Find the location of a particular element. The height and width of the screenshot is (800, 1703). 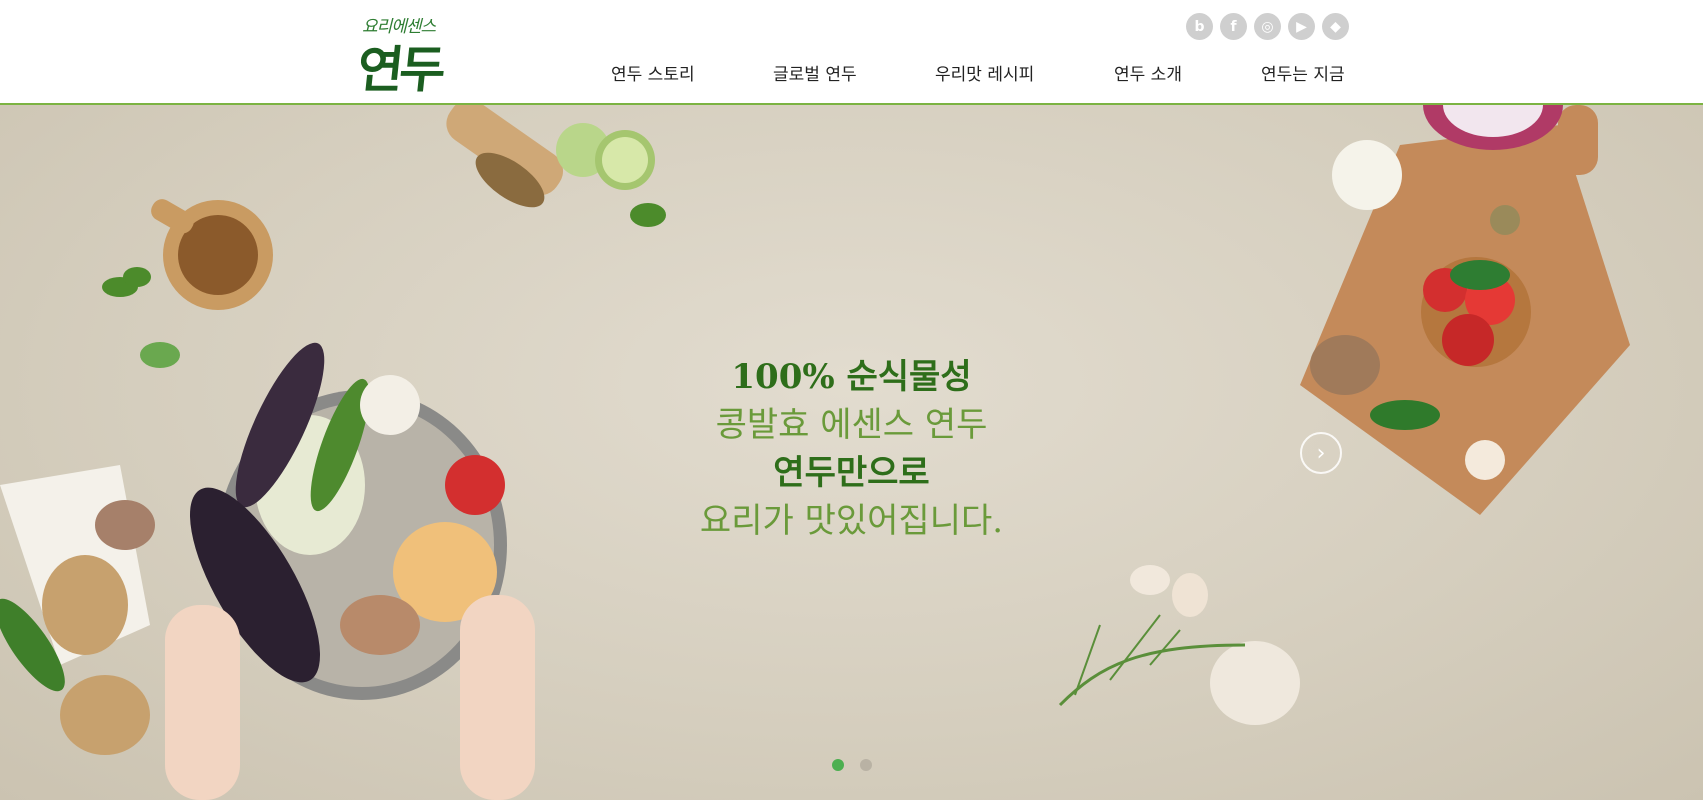

hero-line-3: 연두만으로 is located at coordinates (851, 473).